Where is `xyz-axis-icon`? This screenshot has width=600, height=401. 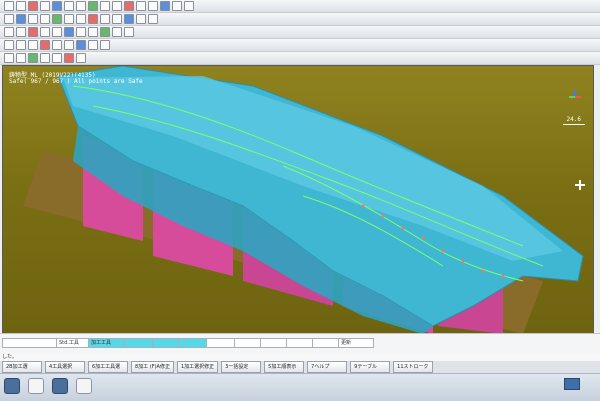 xyz-axis-icon is located at coordinates (575, 96).